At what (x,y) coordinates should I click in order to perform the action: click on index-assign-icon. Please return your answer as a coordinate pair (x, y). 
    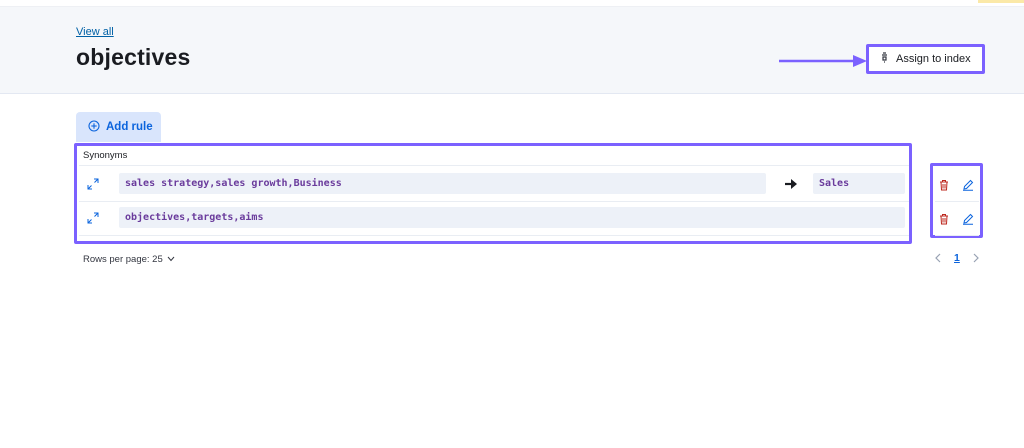
    Looking at the image, I should click on (885, 59).